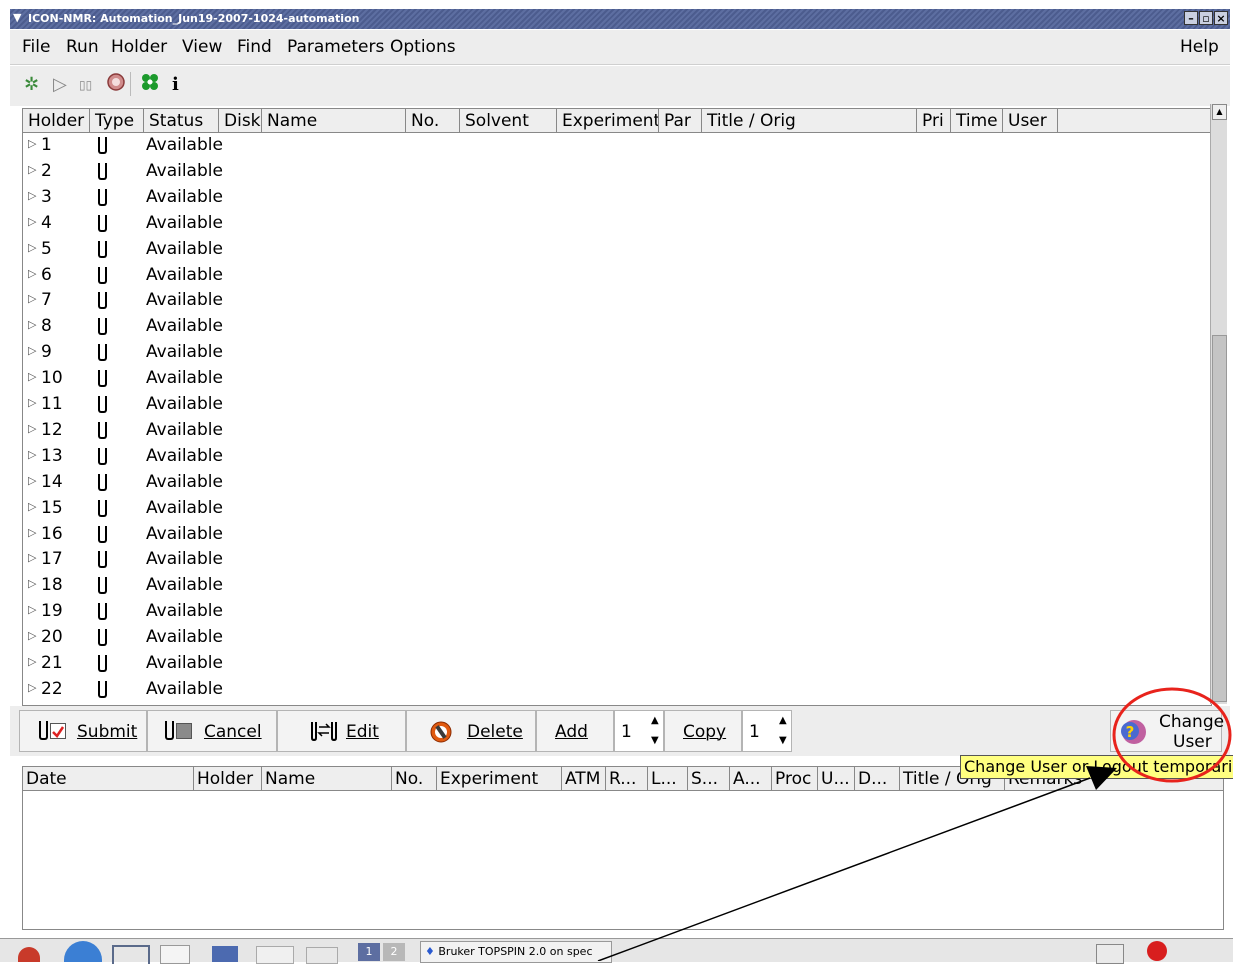 This screenshot has width=1233, height=964. I want to click on column-header-title-orig: Title / Orig, so click(809, 121).